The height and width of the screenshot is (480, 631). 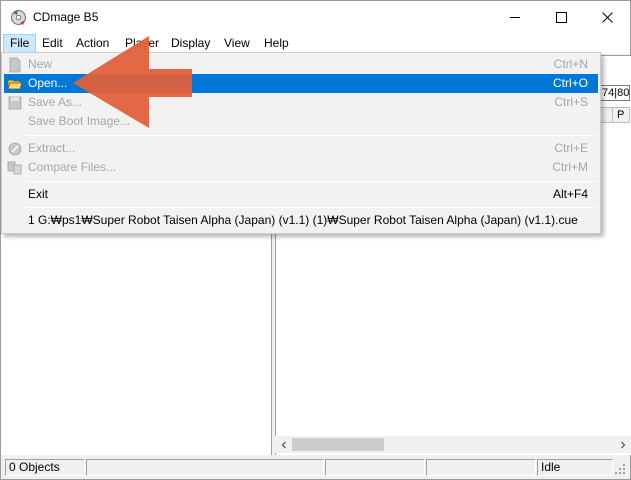 I want to click on scroll-thumb, so click(x=338, y=444).